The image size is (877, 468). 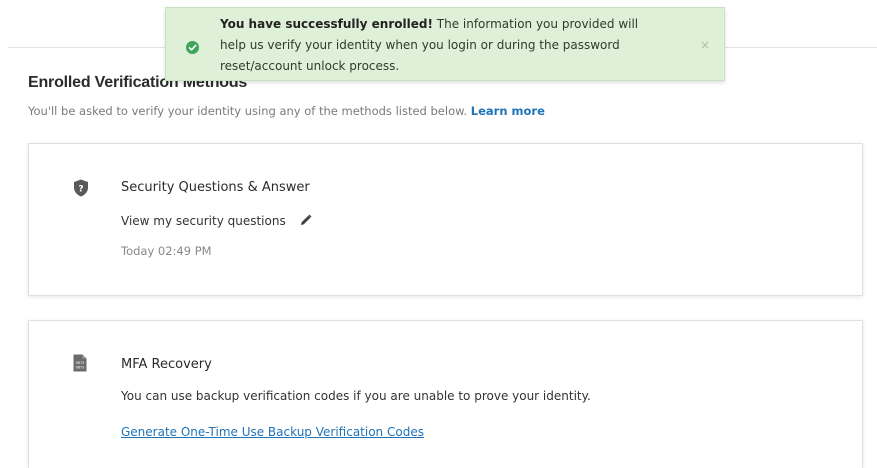 I want to click on pencil-icon, so click(x=306, y=221).